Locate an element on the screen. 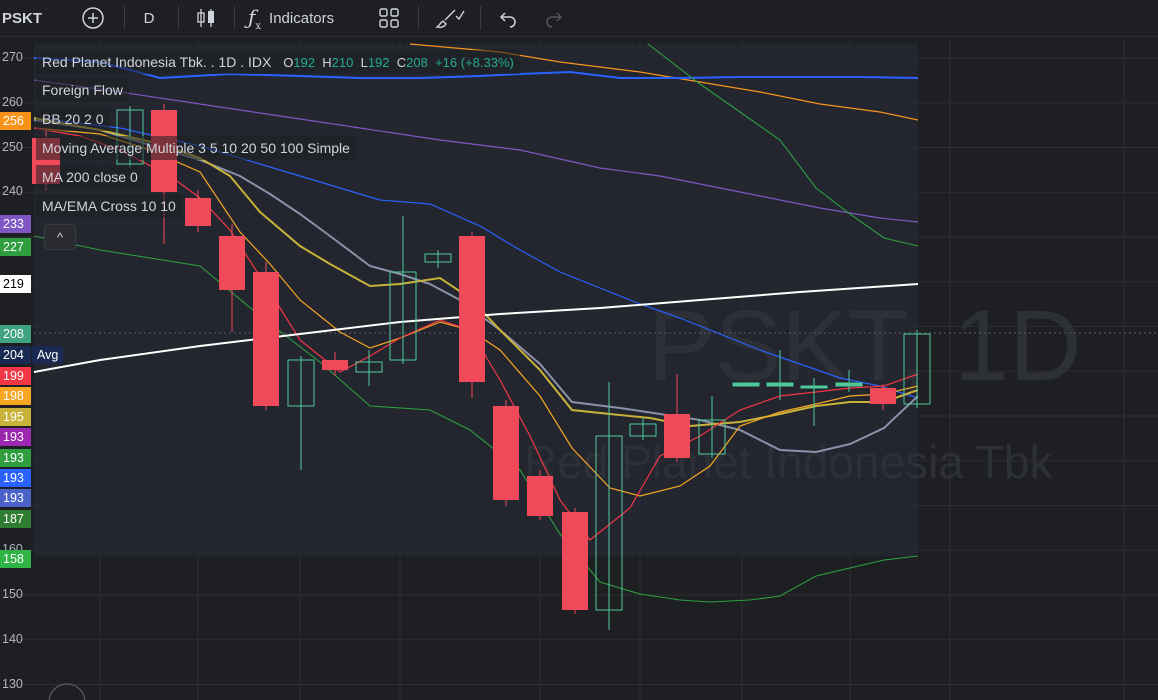 The height and width of the screenshot is (700, 1158). redo-icon is located at coordinates (554, 20).